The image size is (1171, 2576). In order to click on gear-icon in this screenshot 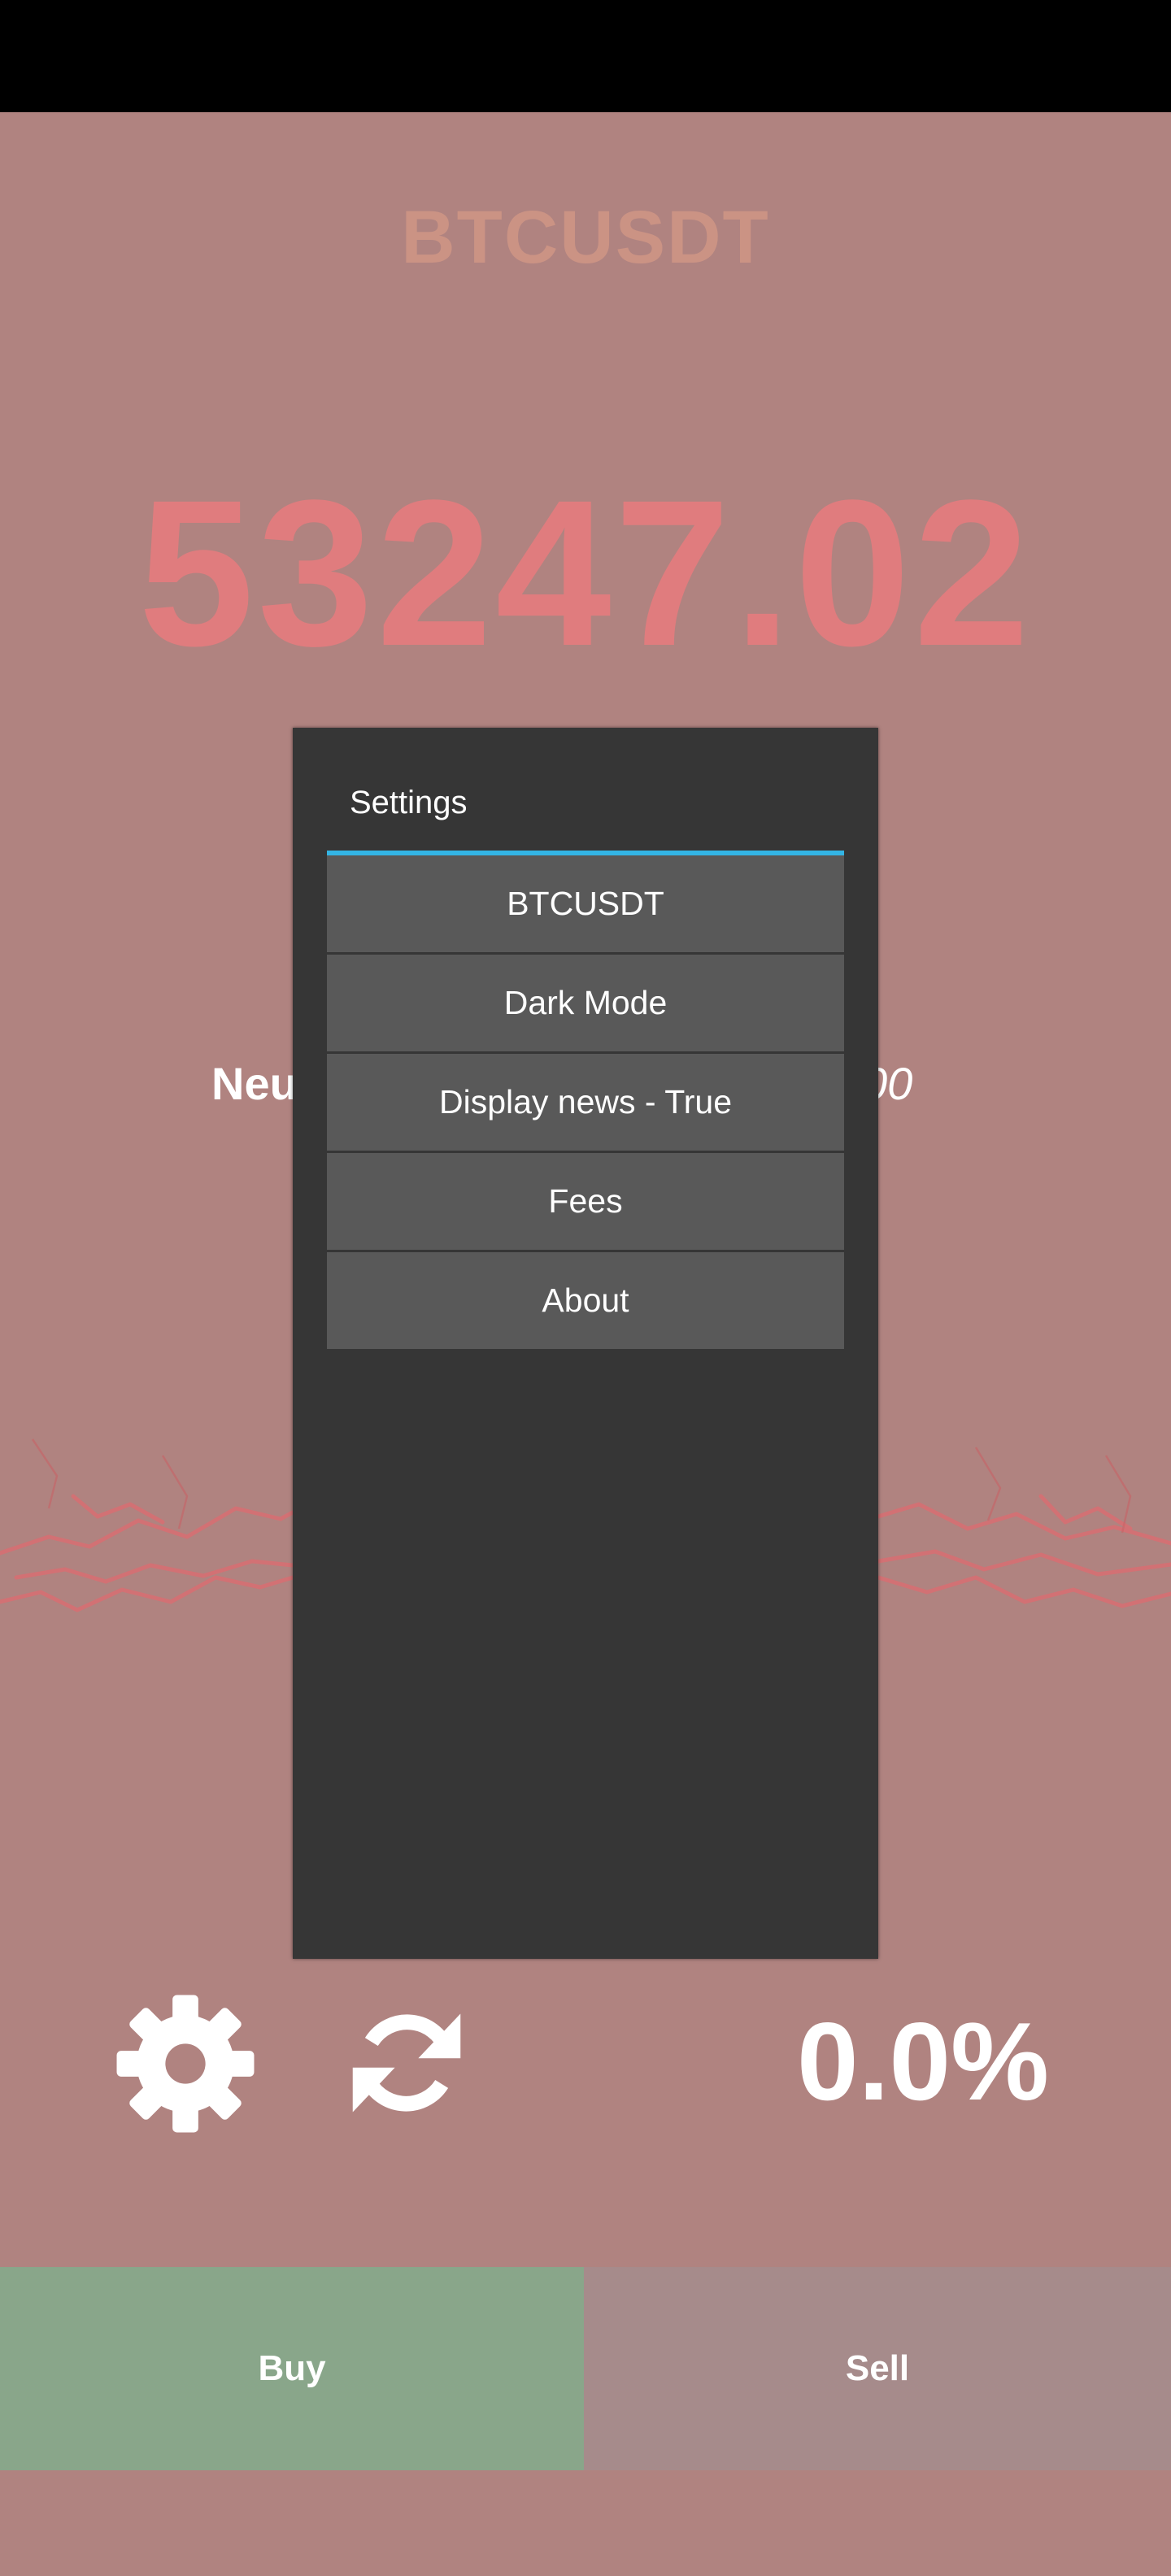, I will do `click(186, 2064)`.